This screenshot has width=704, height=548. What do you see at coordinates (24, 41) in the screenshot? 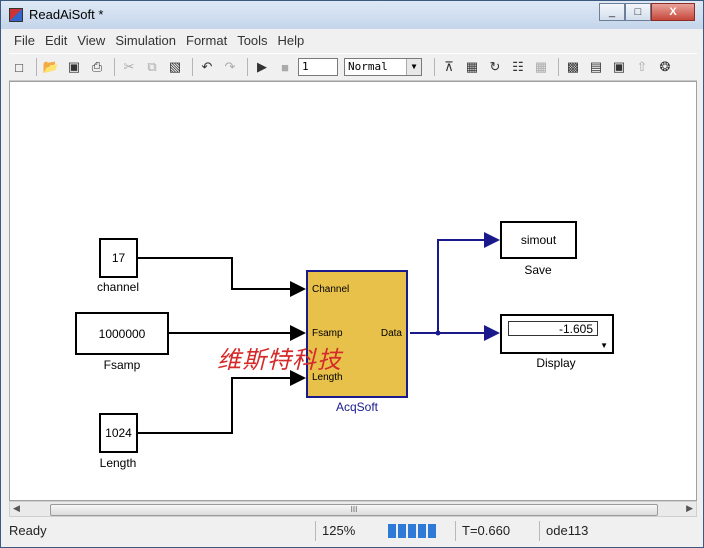
I see `menu-file: File` at bounding box center [24, 41].